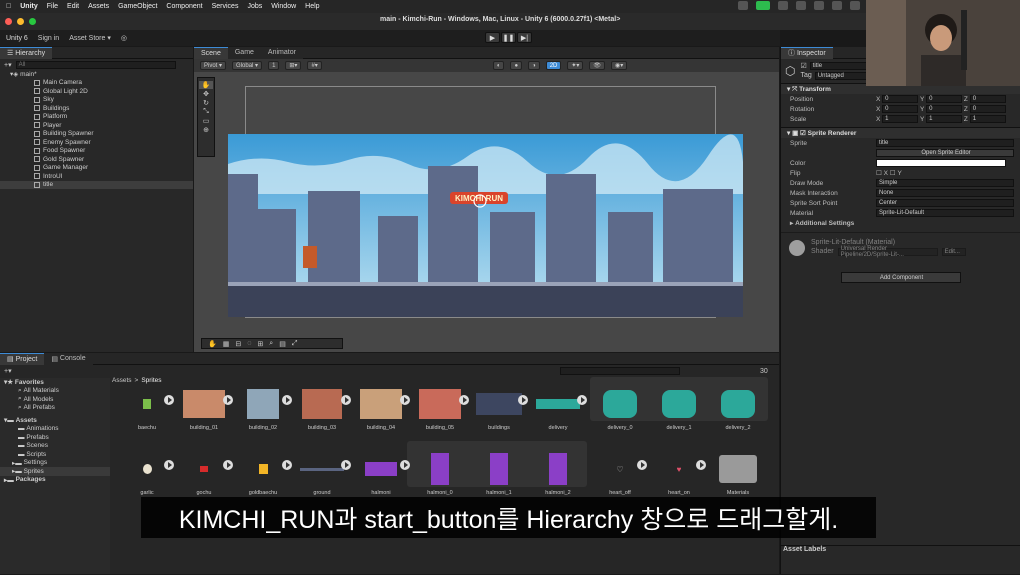  What do you see at coordinates (283, 6) in the screenshot?
I see `menu-window: Window` at bounding box center [283, 6].